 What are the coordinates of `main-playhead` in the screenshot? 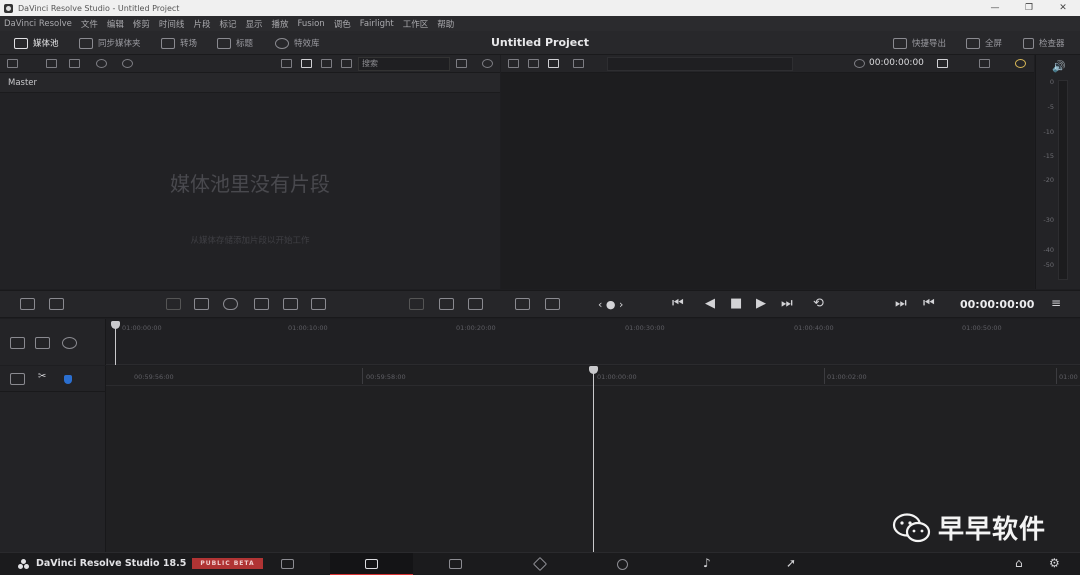 It's located at (593, 462).